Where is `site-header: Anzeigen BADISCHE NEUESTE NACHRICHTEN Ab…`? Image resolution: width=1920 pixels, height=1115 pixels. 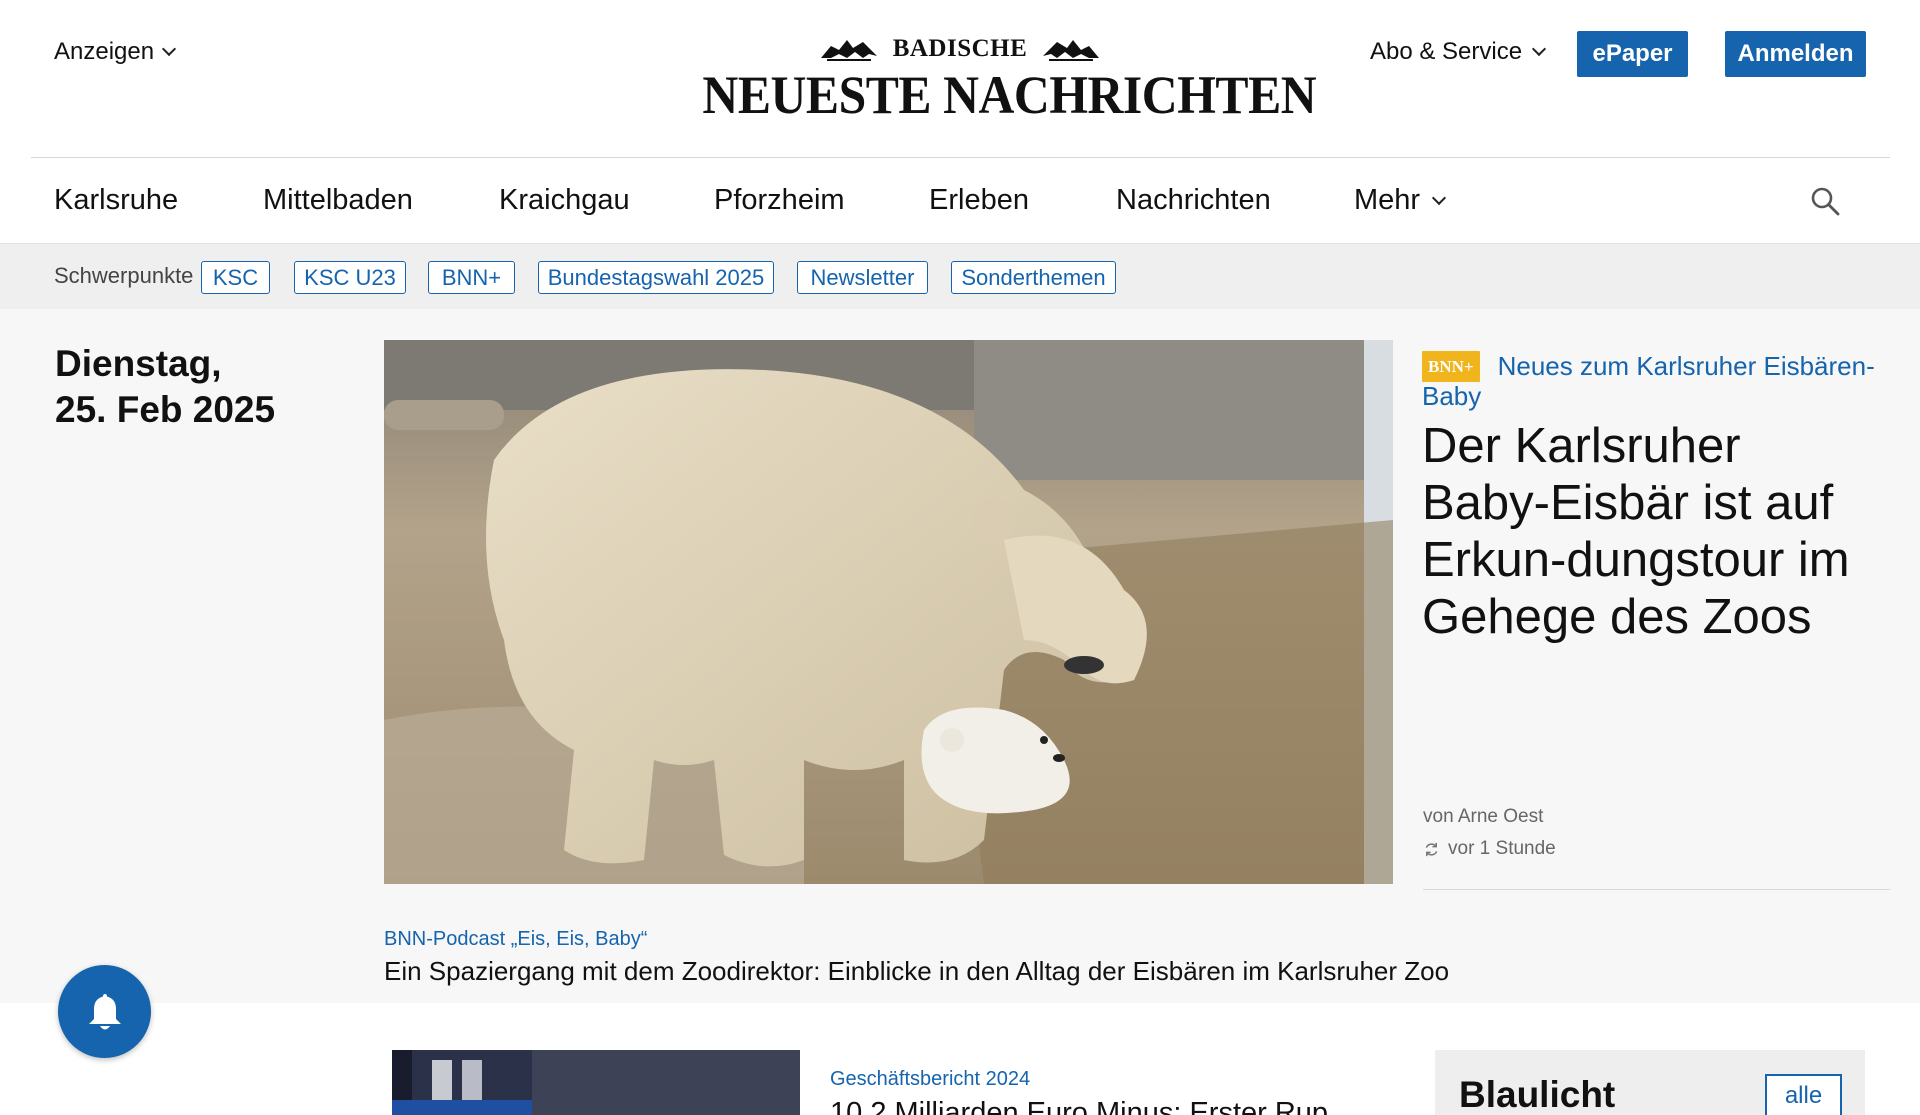
site-header: Anzeigen BADISCHE NEUESTE NACHRICHTEN Ab… is located at coordinates (960, 79).